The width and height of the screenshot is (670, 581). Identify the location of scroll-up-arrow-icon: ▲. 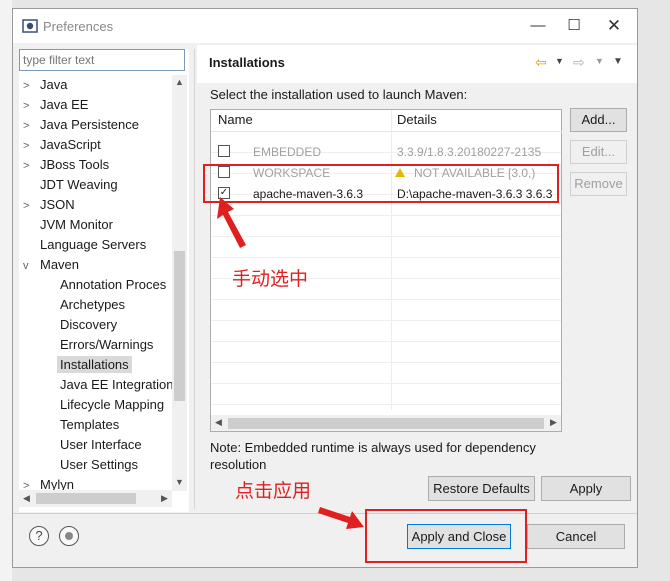
(179, 82).